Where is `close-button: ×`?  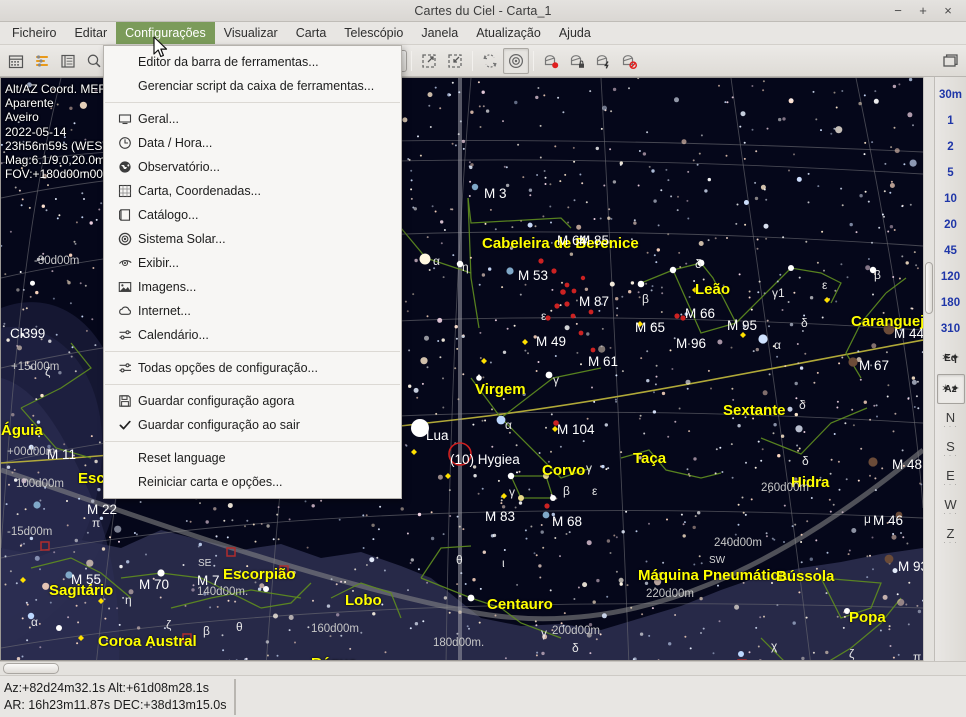
close-button: × is located at coordinates (948, 11).